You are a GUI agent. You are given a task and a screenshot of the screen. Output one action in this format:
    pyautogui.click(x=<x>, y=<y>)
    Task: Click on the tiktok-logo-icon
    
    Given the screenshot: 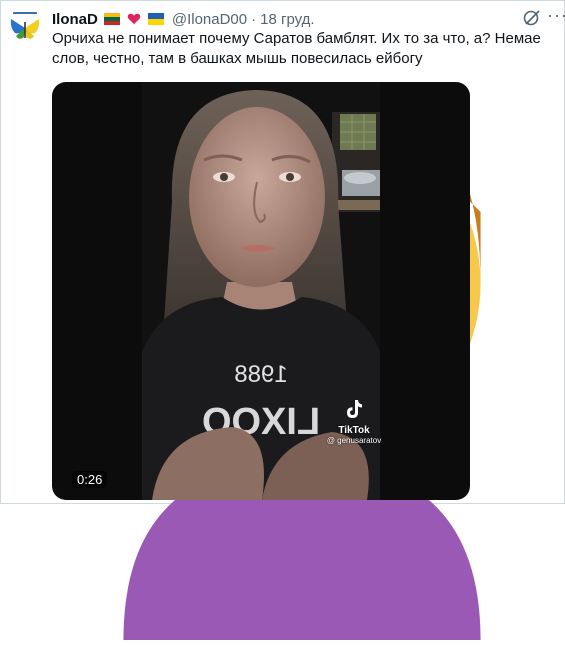 What is the action you would take?
    pyautogui.click(x=354, y=409)
    